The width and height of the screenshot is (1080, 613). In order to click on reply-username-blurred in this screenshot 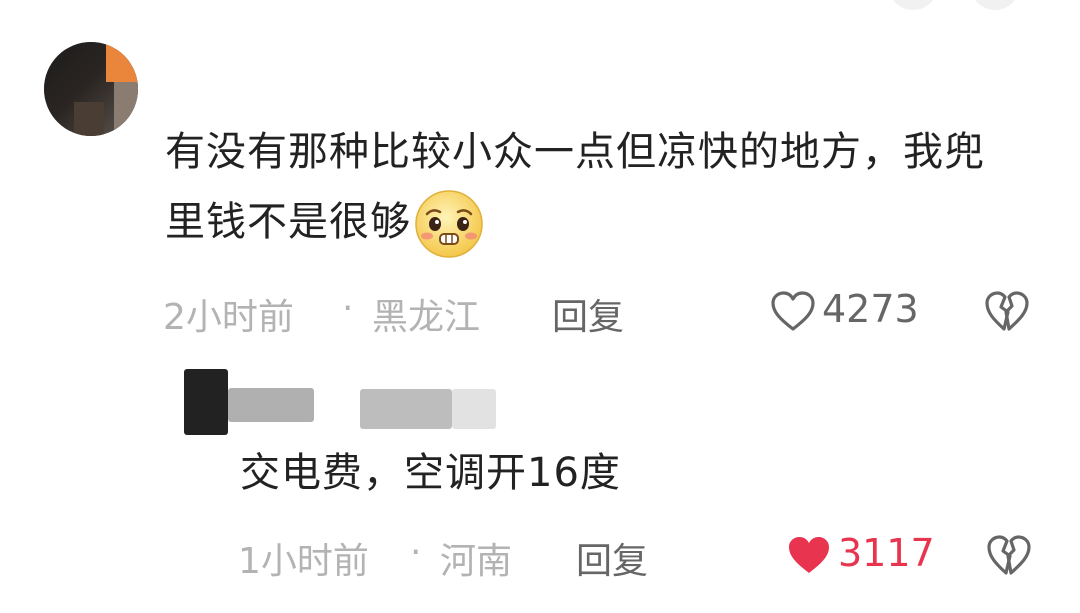, I will do `click(271, 405)`.